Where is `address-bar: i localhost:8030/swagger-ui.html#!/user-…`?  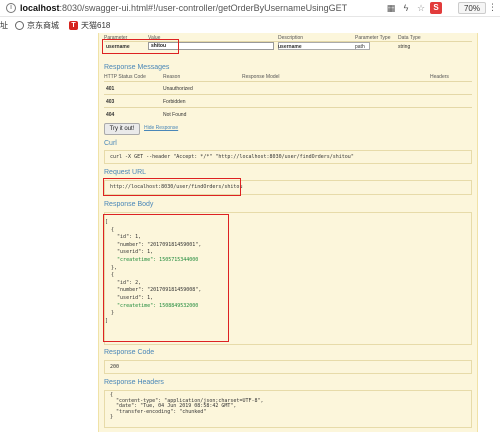
address-bar: i localhost:8030/swagger-ui.html#!/user-… is located at coordinates (250, 8).